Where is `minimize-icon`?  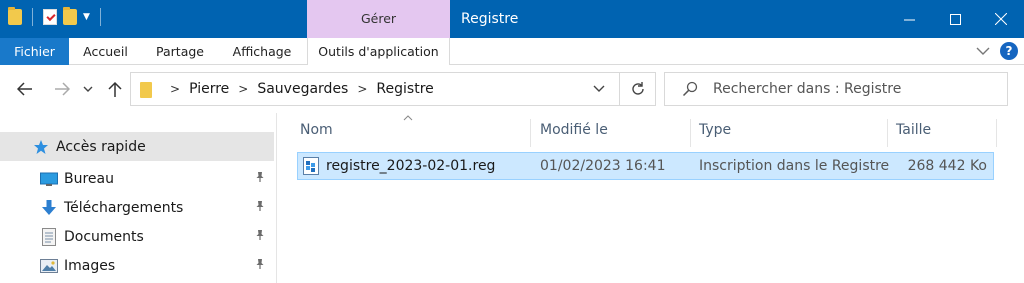
minimize-icon is located at coordinates (909, 19).